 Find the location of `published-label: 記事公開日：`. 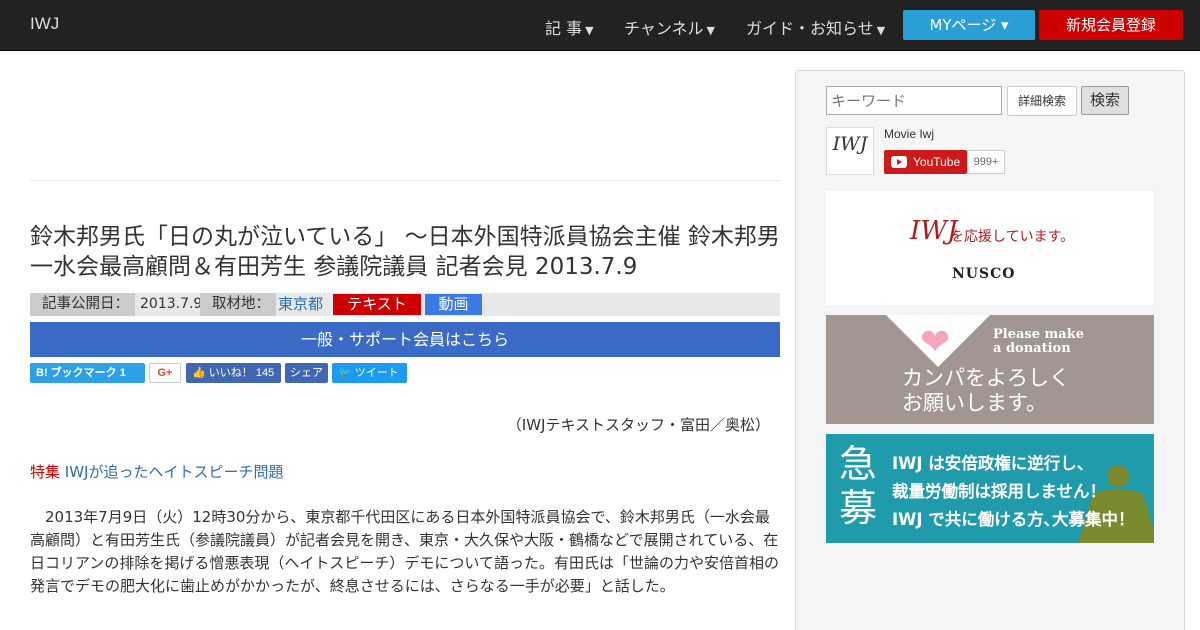

published-label: 記事公開日： is located at coordinates (82, 304).